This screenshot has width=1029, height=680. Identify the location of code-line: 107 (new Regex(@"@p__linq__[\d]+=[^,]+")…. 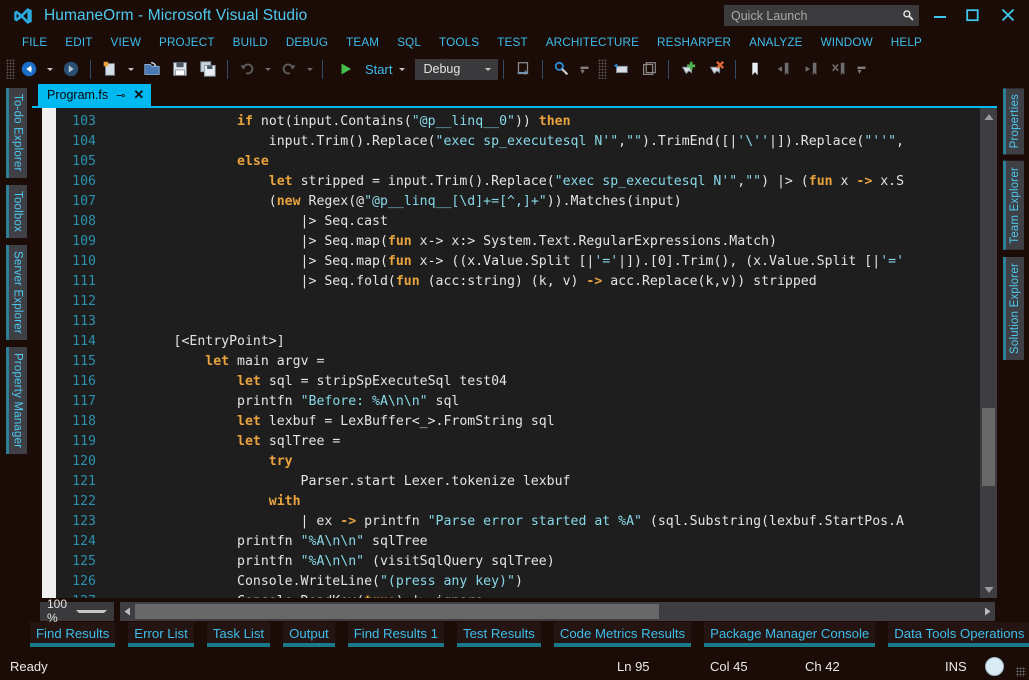
(526, 202).